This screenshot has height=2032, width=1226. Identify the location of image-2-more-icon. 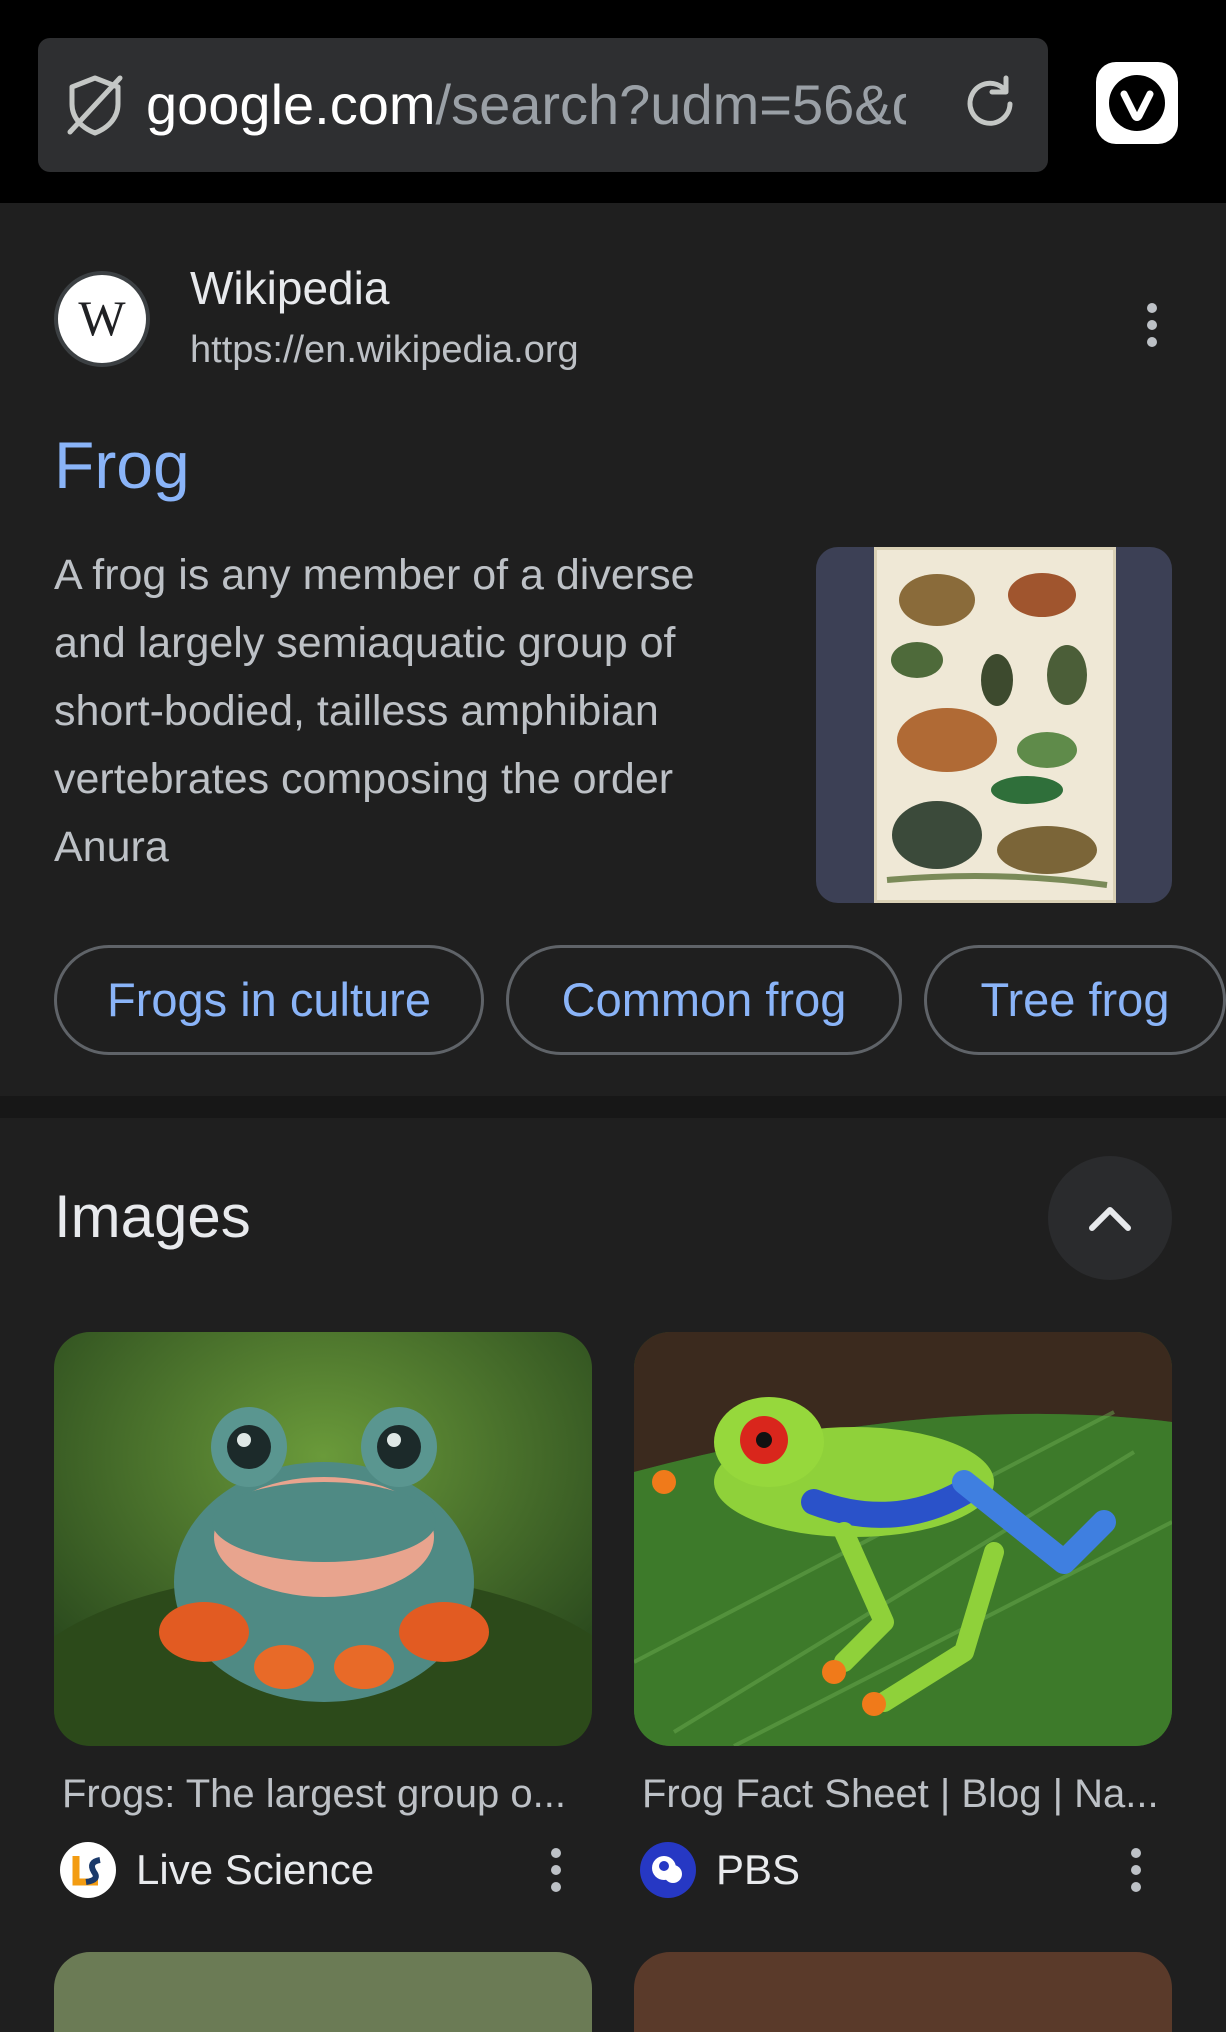
(1136, 1873).